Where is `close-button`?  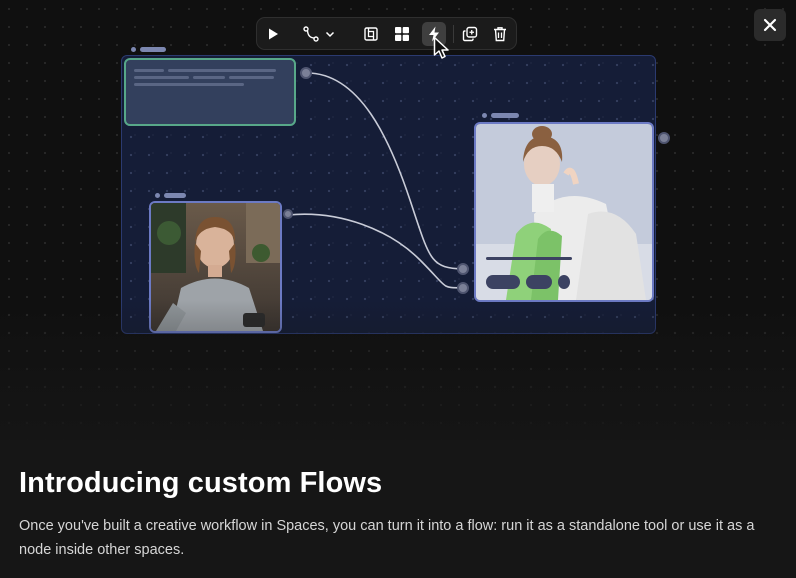 close-button is located at coordinates (770, 25).